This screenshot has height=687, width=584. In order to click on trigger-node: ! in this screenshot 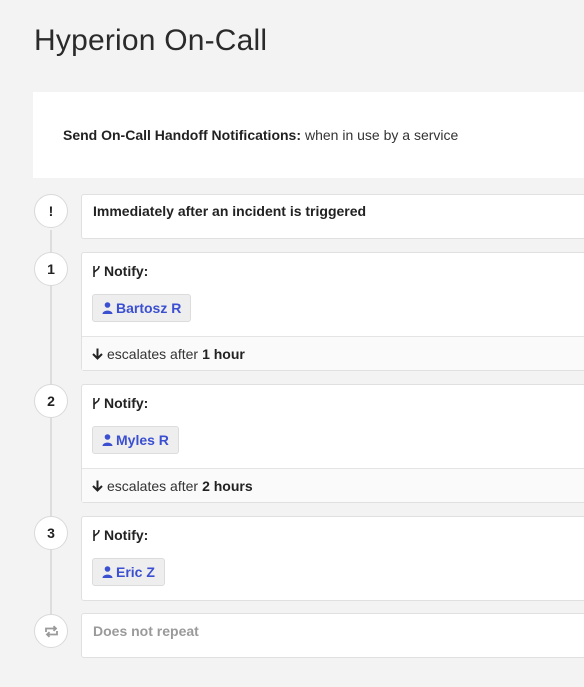, I will do `click(51, 211)`.